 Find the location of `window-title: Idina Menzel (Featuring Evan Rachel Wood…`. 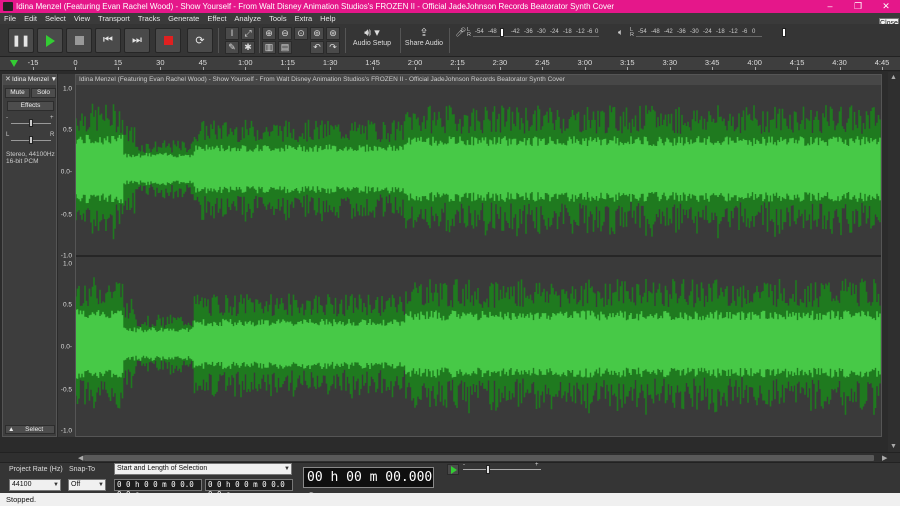

window-title: Idina Menzel (Featuring Evan Rachel Wood… is located at coordinates (315, 6).